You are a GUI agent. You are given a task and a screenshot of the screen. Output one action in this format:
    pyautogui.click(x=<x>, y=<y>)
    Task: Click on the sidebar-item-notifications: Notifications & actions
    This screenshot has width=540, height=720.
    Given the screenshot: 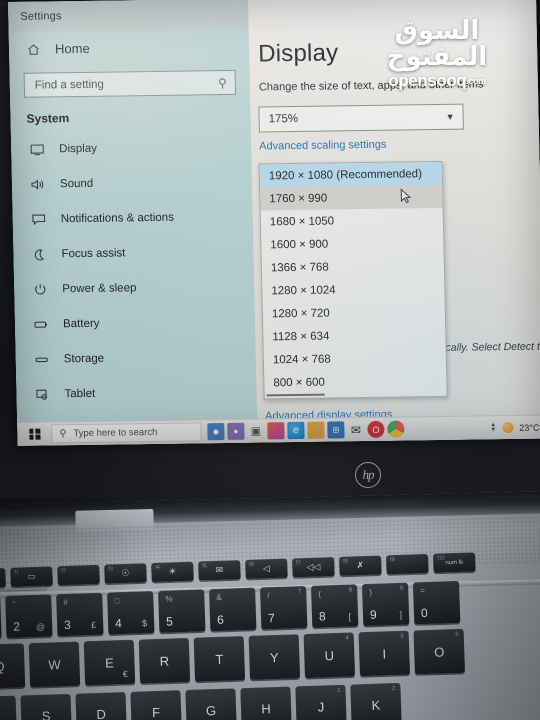 What is the action you would take?
    pyautogui.click(x=132, y=218)
    